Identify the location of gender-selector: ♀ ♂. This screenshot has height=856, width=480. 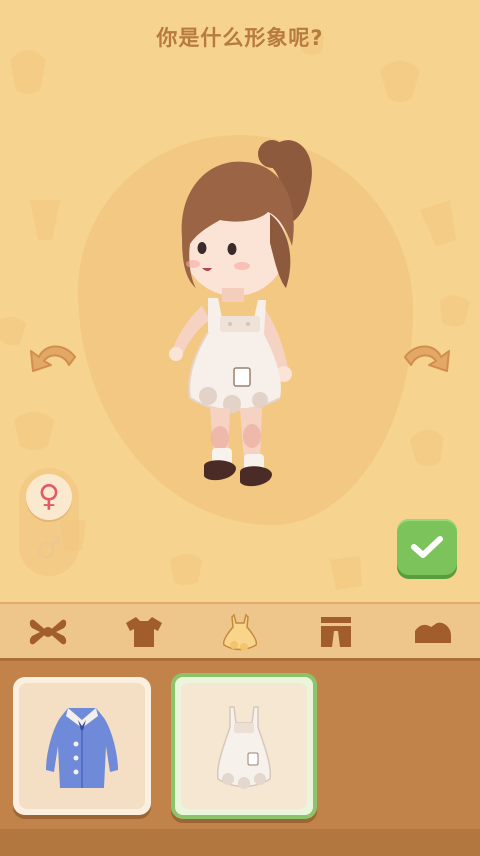
(49, 522).